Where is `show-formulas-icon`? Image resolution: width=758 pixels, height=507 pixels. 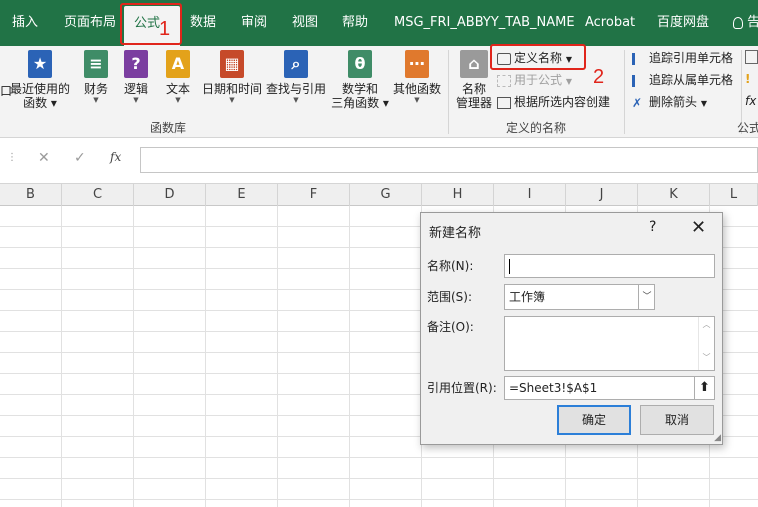 show-formulas-icon is located at coordinates (751, 57).